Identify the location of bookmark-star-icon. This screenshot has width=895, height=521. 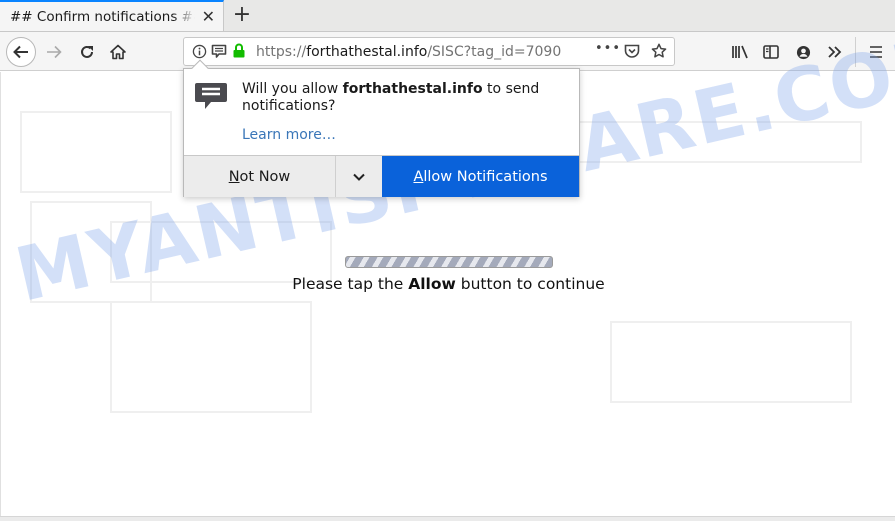
(659, 51).